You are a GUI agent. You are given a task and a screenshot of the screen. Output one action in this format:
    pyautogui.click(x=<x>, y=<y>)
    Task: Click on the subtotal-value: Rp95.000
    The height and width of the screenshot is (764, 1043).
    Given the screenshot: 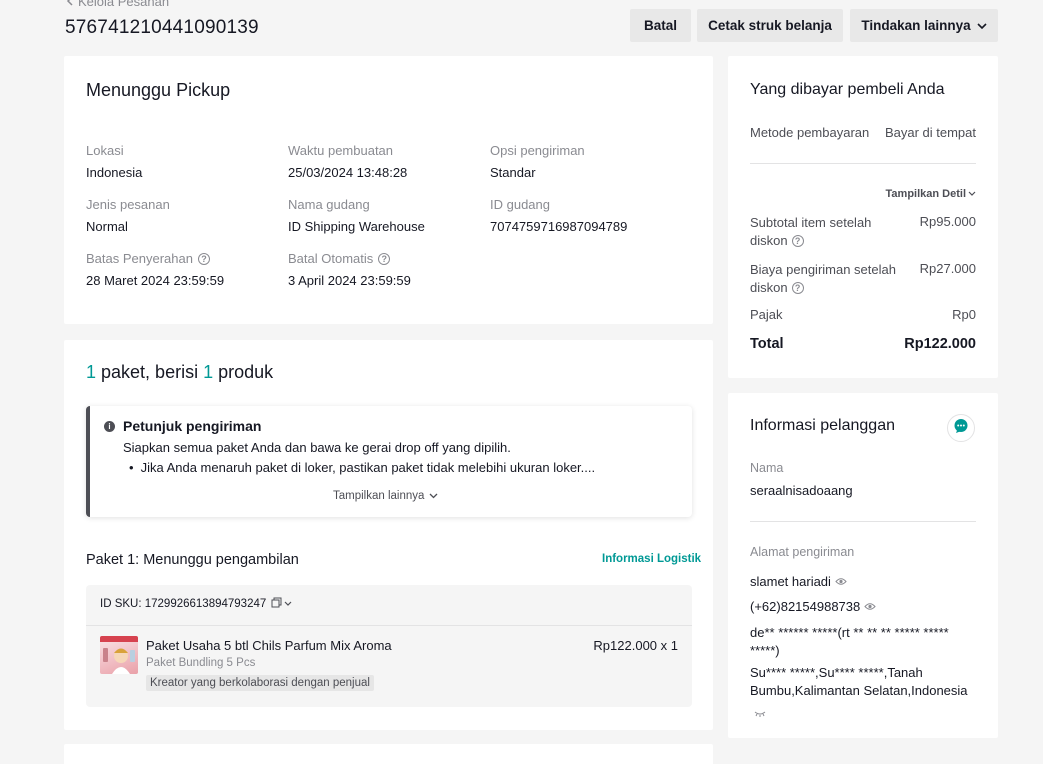 What is the action you would take?
    pyautogui.click(x=947, y=221)
    